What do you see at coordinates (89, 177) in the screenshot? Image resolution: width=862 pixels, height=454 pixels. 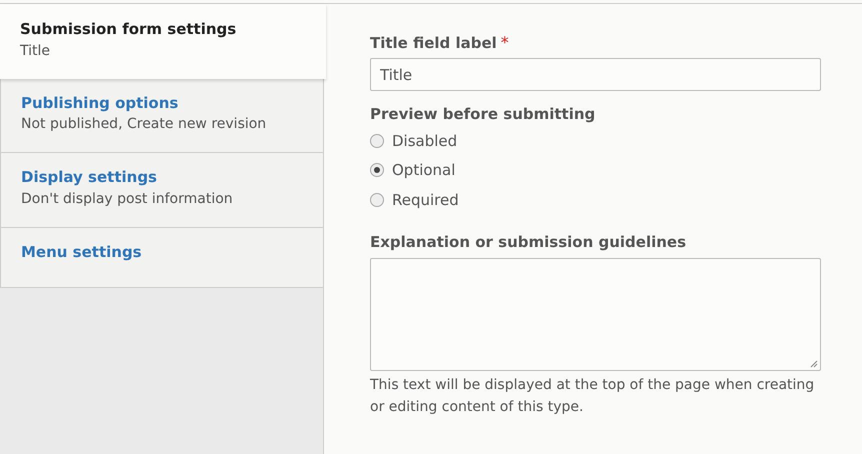 I see `tab-title: Display settings` at bounding box center [89, 177].